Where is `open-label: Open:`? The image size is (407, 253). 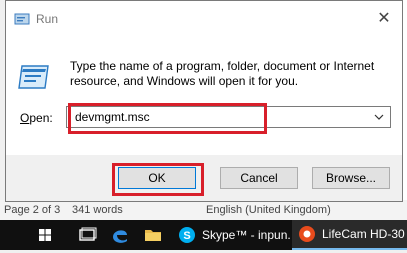 open-label: Open: is located at coordinates (36, 118).